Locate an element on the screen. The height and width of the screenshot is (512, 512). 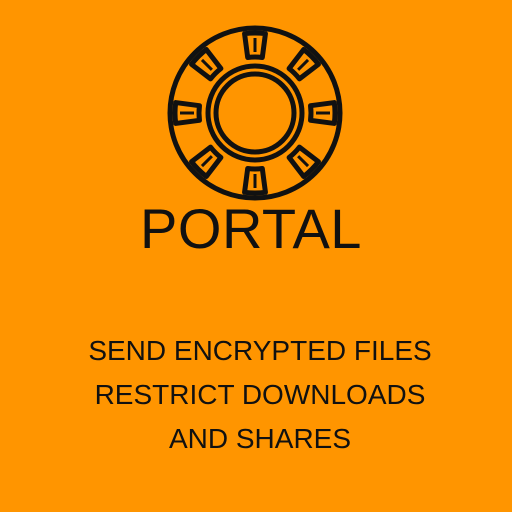
ring-segments is located at coordinates (255, 113).